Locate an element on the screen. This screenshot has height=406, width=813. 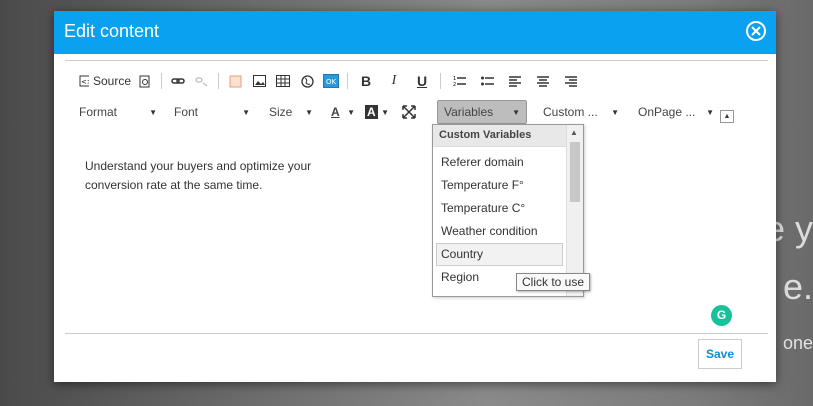
list-item: Temperature F° is located at coordinates (508, 185).